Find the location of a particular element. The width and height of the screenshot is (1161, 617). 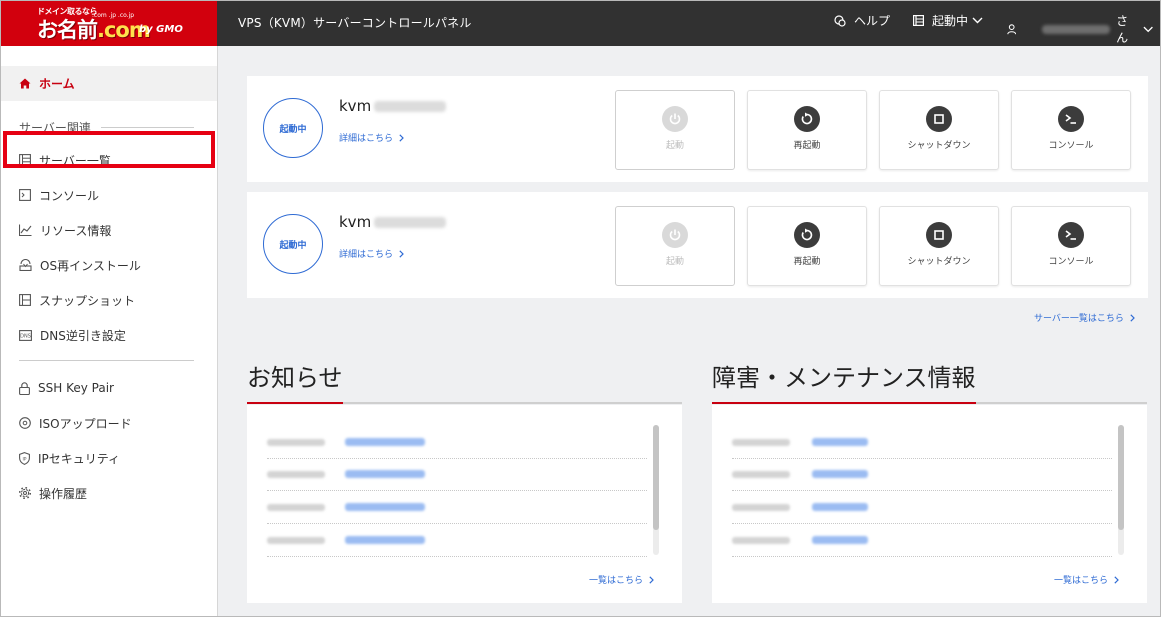

sidebar-item-iso-upload: ISOアップロード is located at coordinates (75, 423).